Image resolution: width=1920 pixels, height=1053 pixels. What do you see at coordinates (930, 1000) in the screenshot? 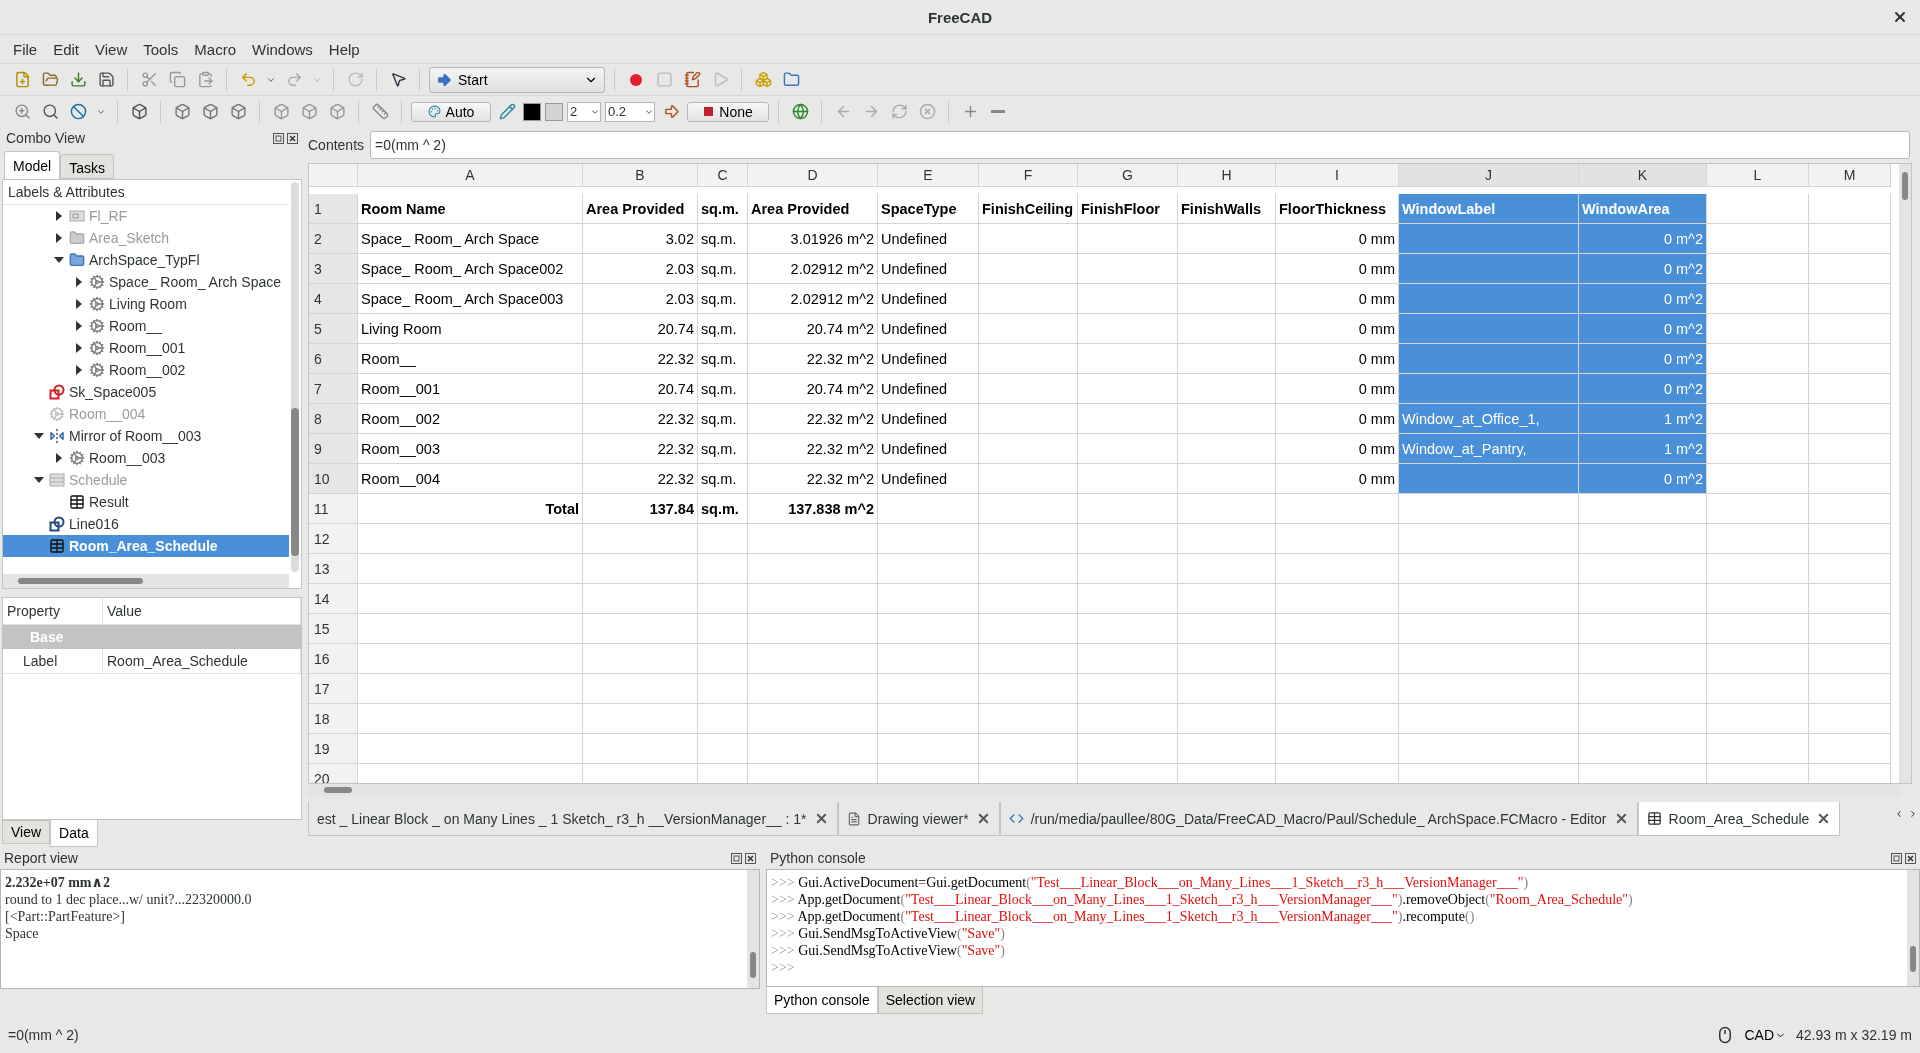
I see `tab: Selection view` at bounding box center [930, 1000].